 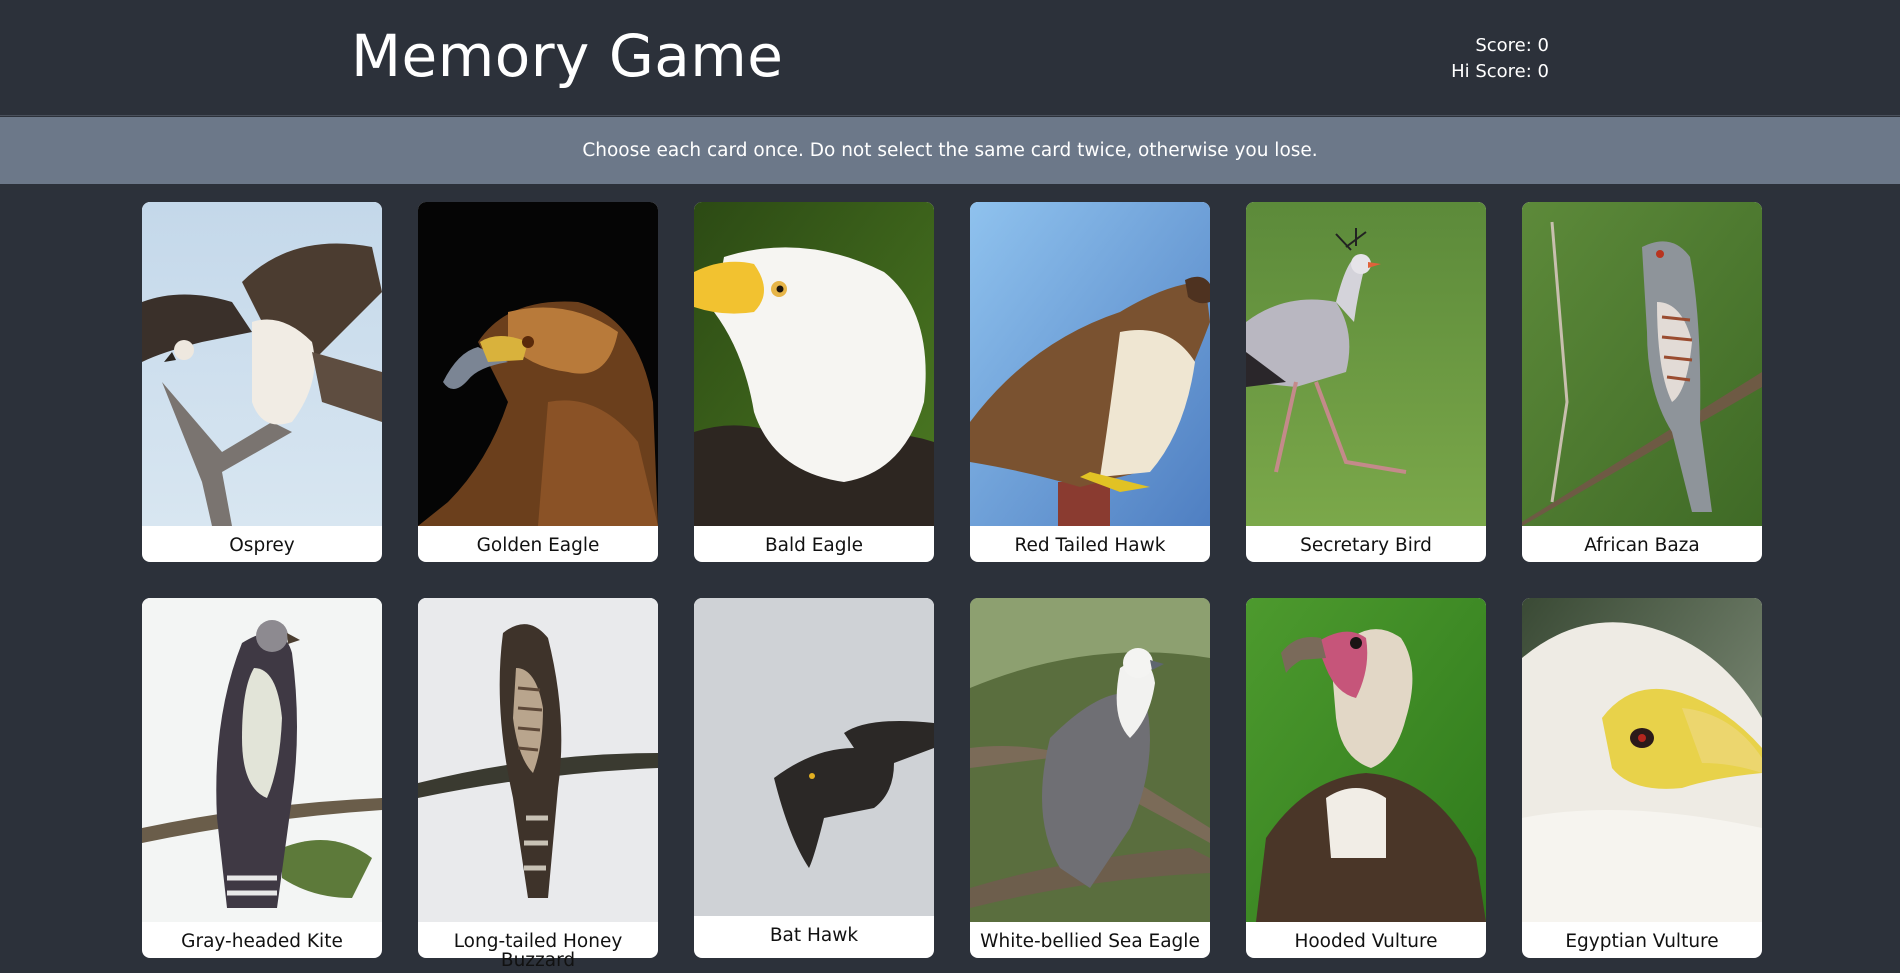 What do you see at coordinates (814, 364) in the screenshot?
I see `bald-eagle-photo` at bounding box center [814, 364].